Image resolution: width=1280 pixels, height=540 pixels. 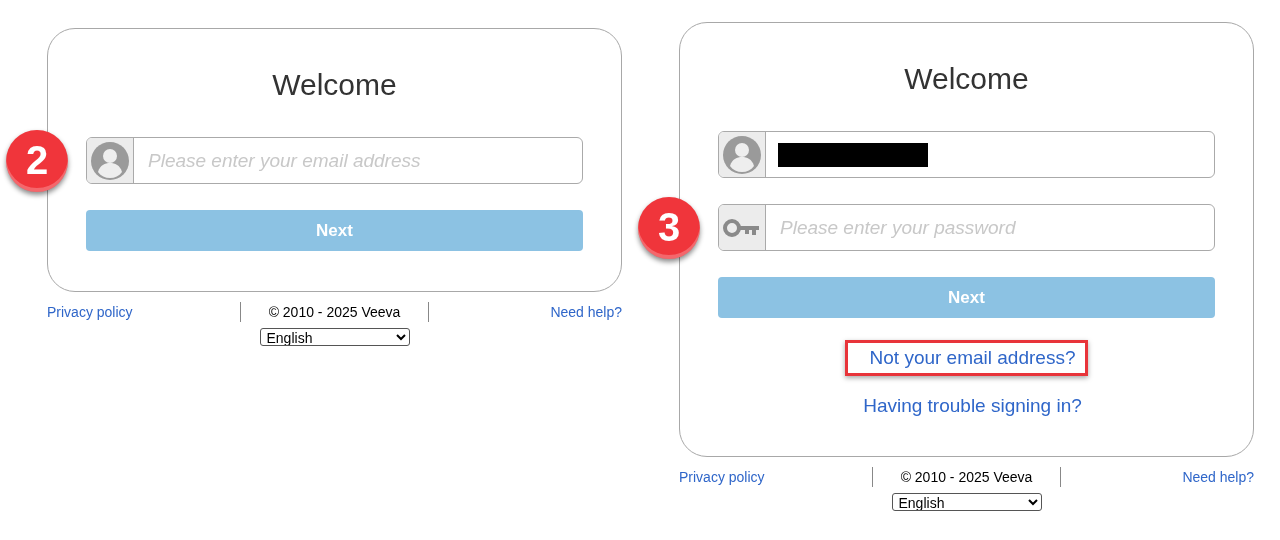 What do you see at coordinates (742, 227) in the screenshot?
I see `key-icon` at bounding box center [742, 227].